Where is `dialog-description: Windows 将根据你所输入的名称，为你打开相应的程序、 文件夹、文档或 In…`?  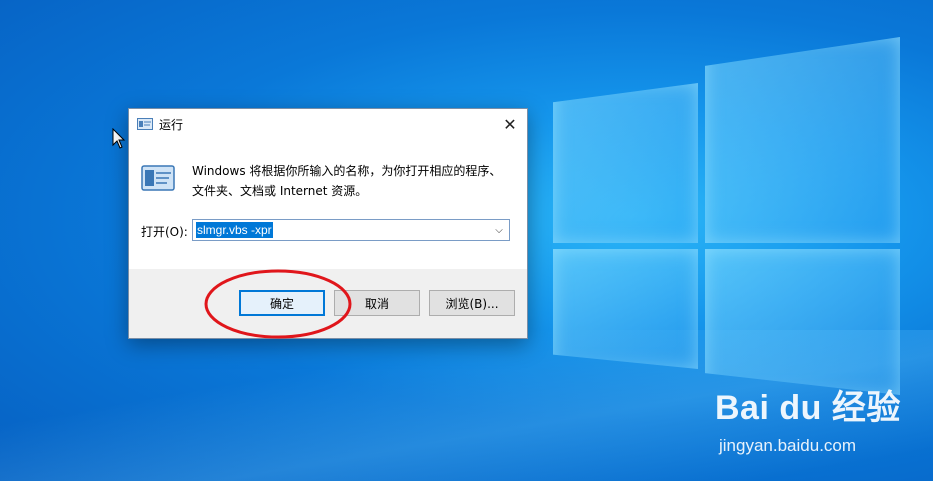 dialog-description: Windows 将根据你所输入的名称，为你打开相应的程序、 文件夹、文档或 In… is located at coordinates (354, 181).